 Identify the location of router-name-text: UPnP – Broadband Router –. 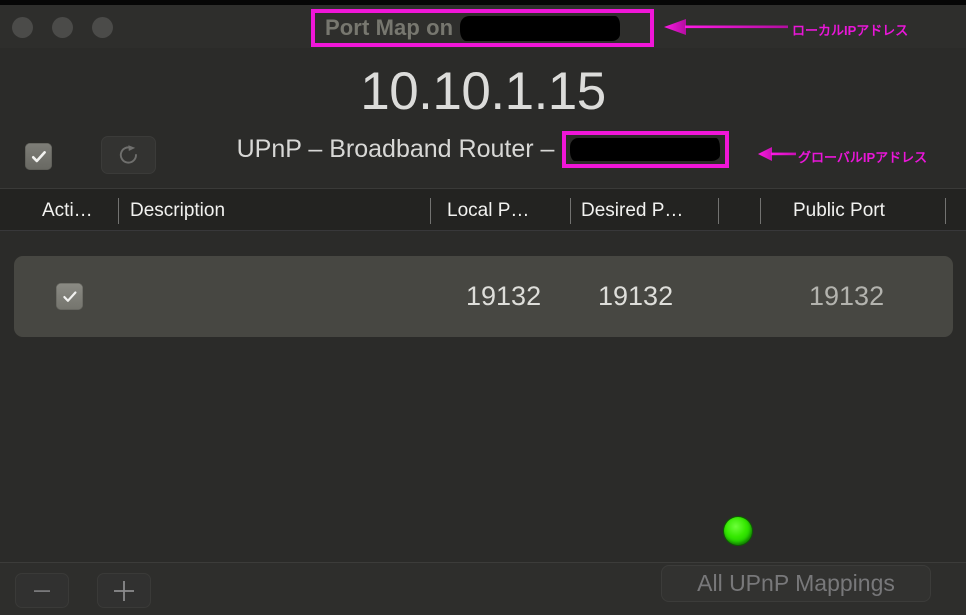
(395, 149).